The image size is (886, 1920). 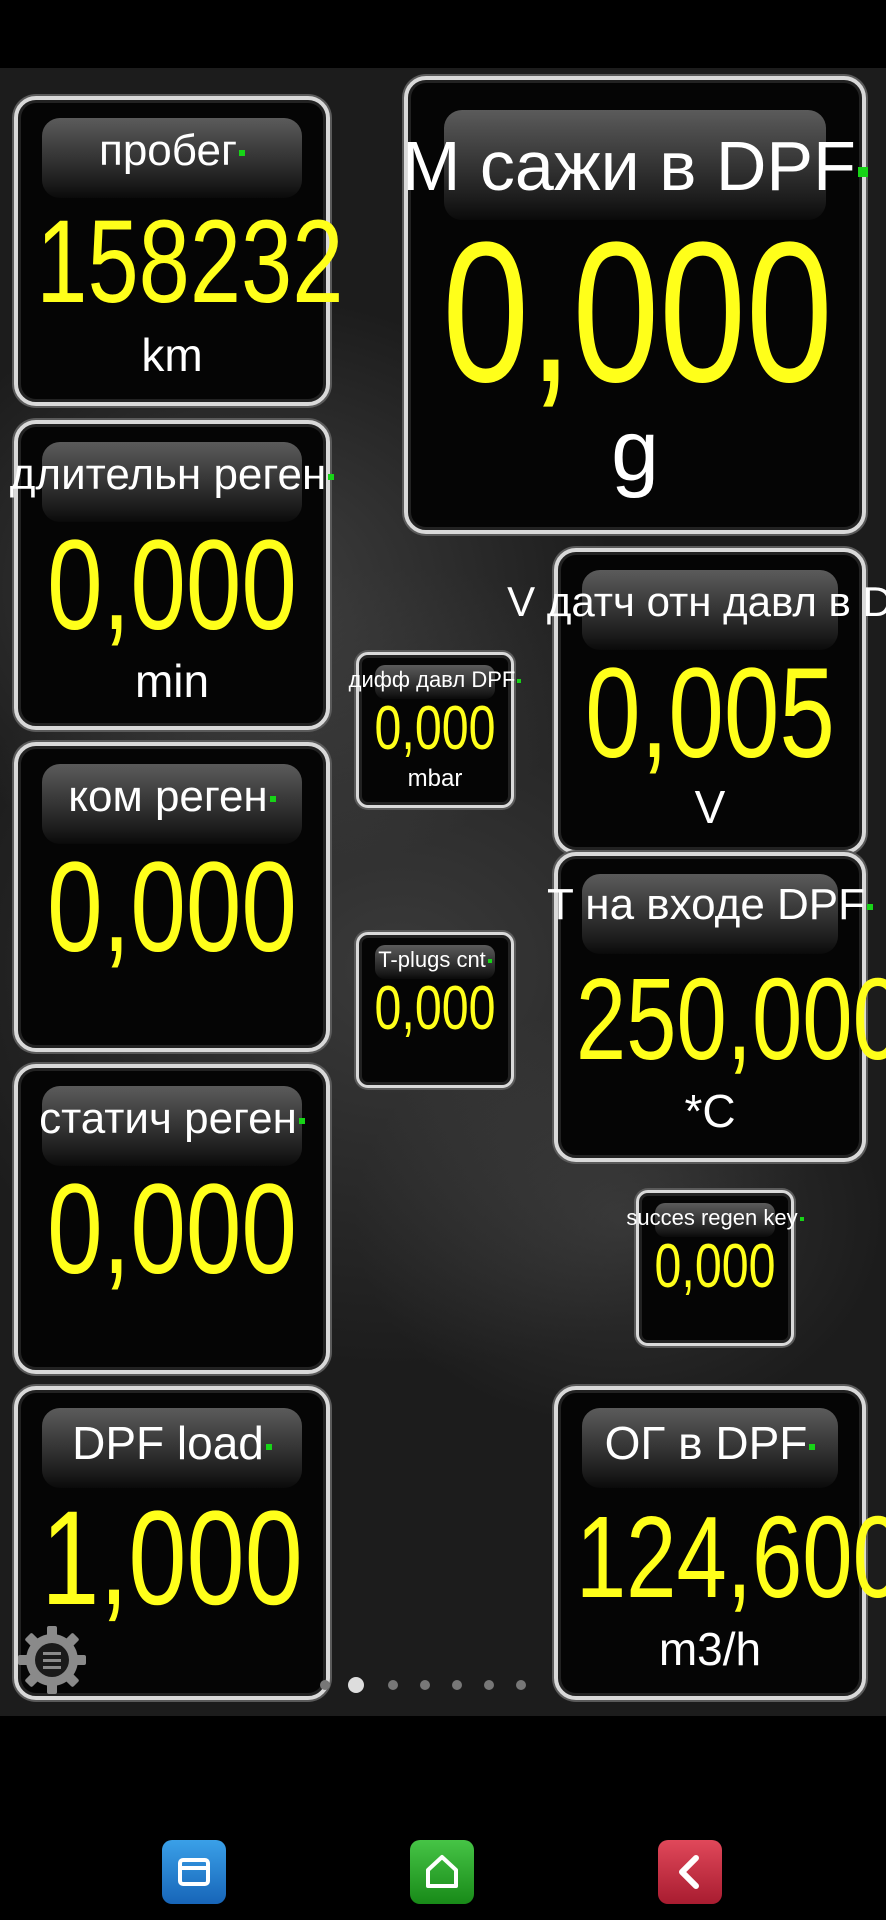 I want to click on gauge-label: ОГ в DPF, so click(x=706, y=1443).